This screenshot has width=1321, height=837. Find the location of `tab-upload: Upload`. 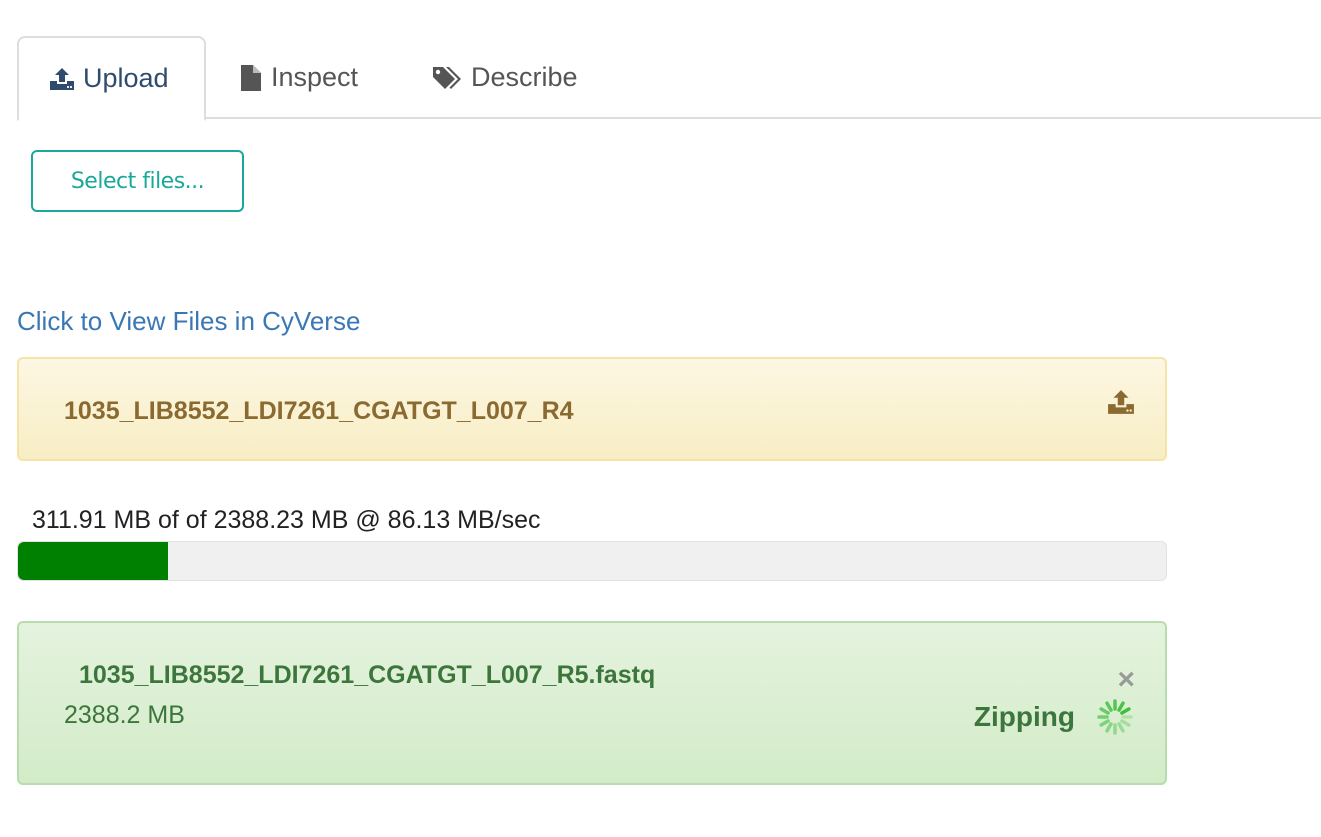

tab-upload: Upload is located at coordinates (111, 78).